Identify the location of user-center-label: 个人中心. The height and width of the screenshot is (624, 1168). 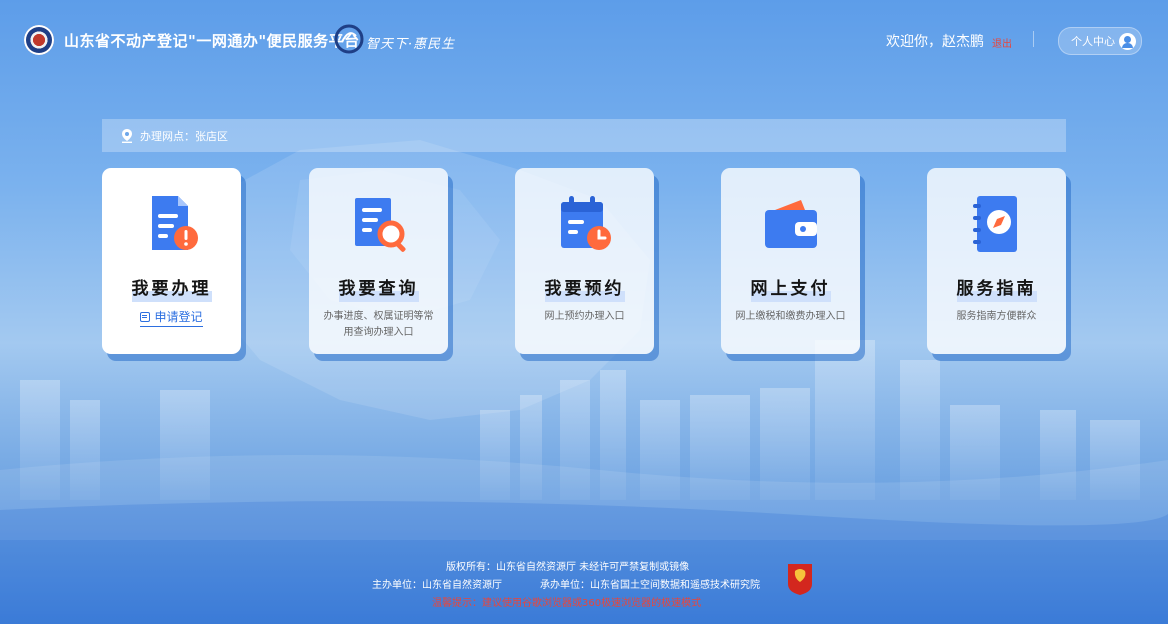
(1093, 41).